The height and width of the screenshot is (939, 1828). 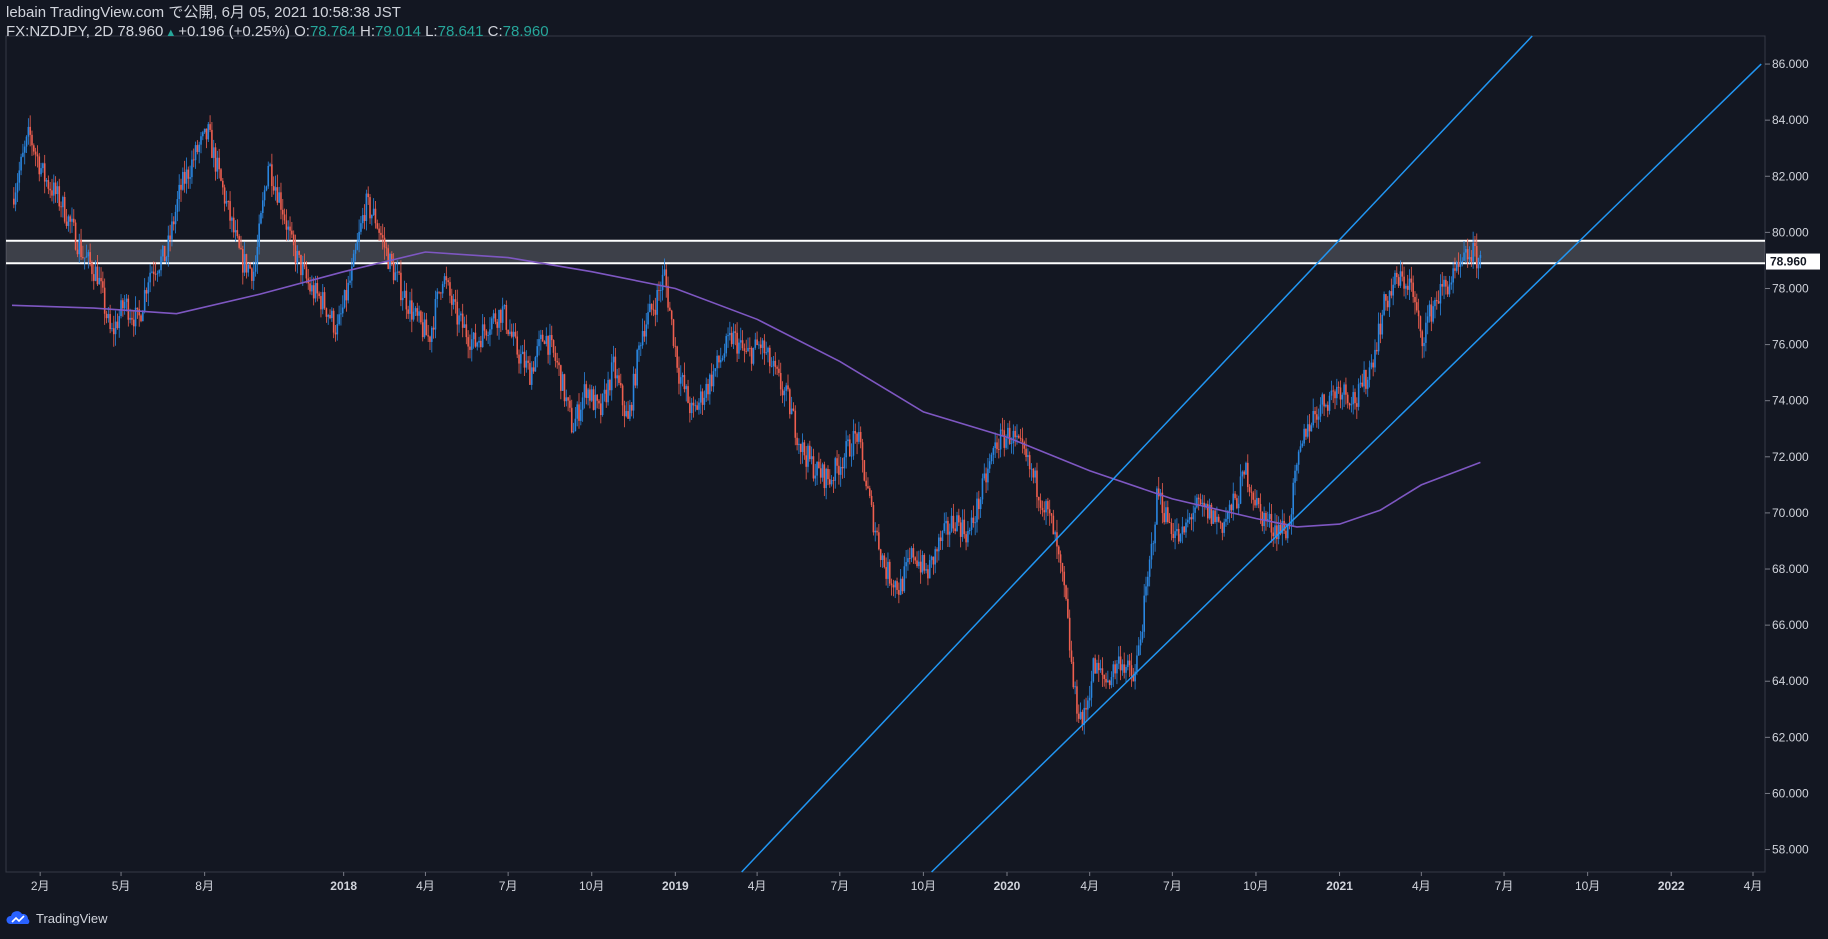 What do you see at coordinates (1790, 401) in the screenshot?
I see `y-tick-label: 74.000` at bounding box center [1790, 401].